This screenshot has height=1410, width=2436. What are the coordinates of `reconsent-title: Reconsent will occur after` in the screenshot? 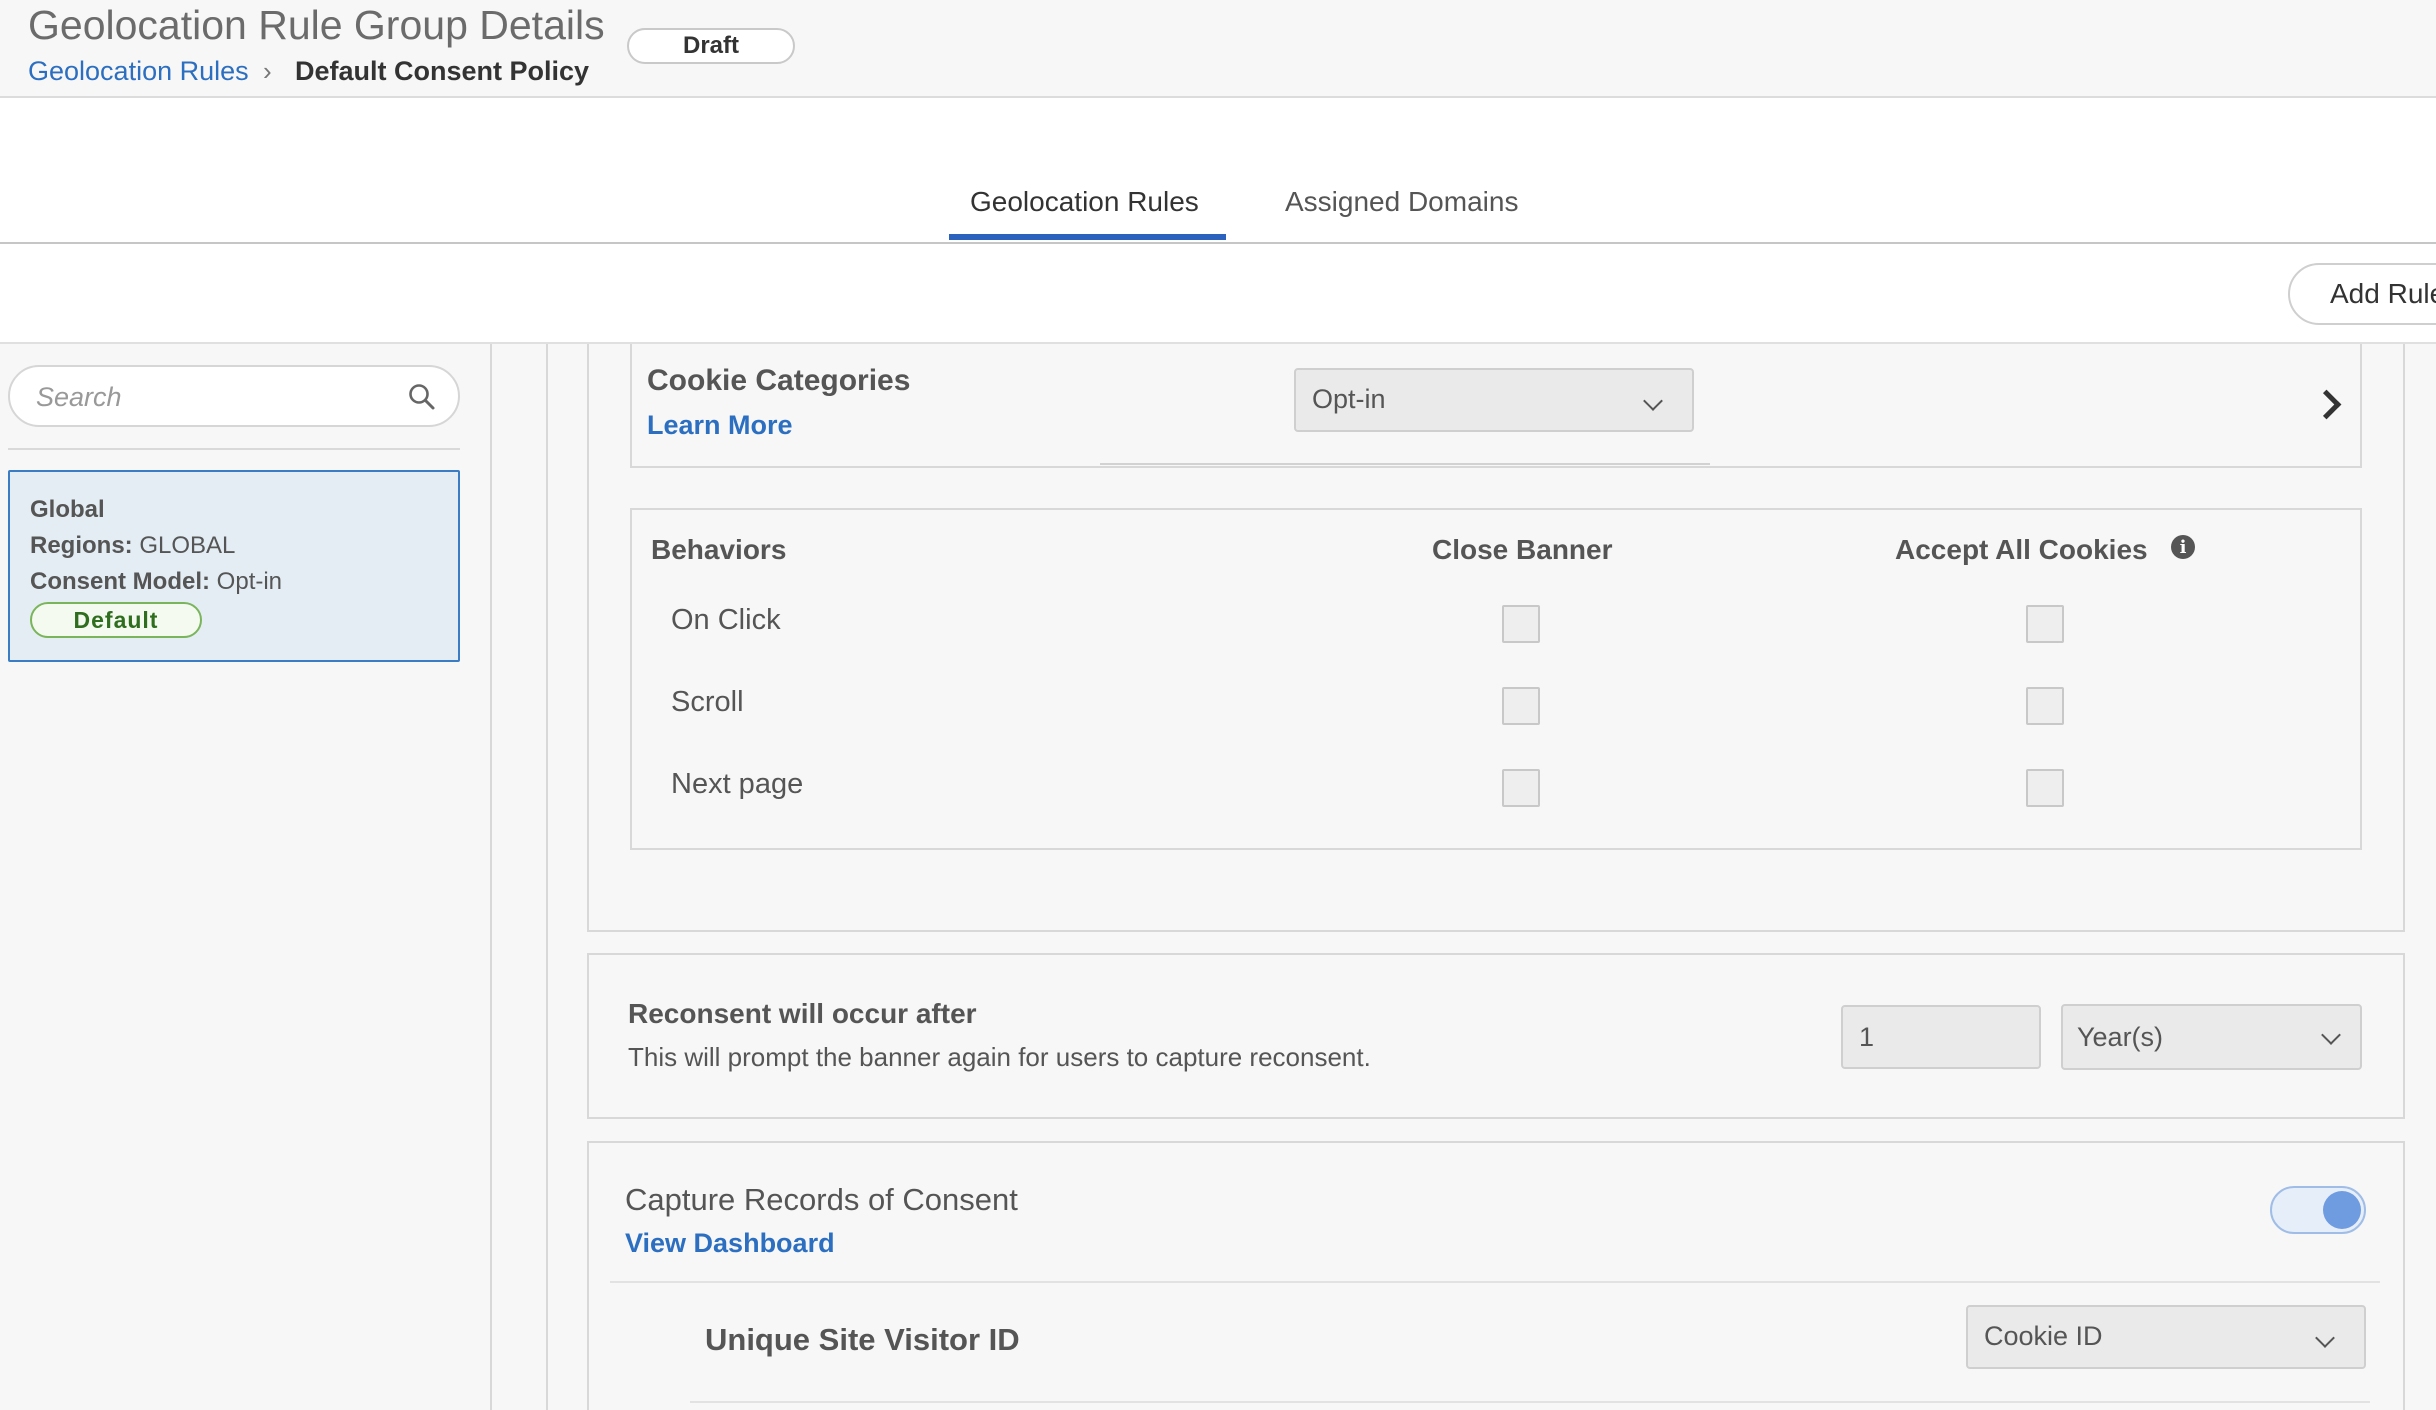 It's located at (802, 1013).